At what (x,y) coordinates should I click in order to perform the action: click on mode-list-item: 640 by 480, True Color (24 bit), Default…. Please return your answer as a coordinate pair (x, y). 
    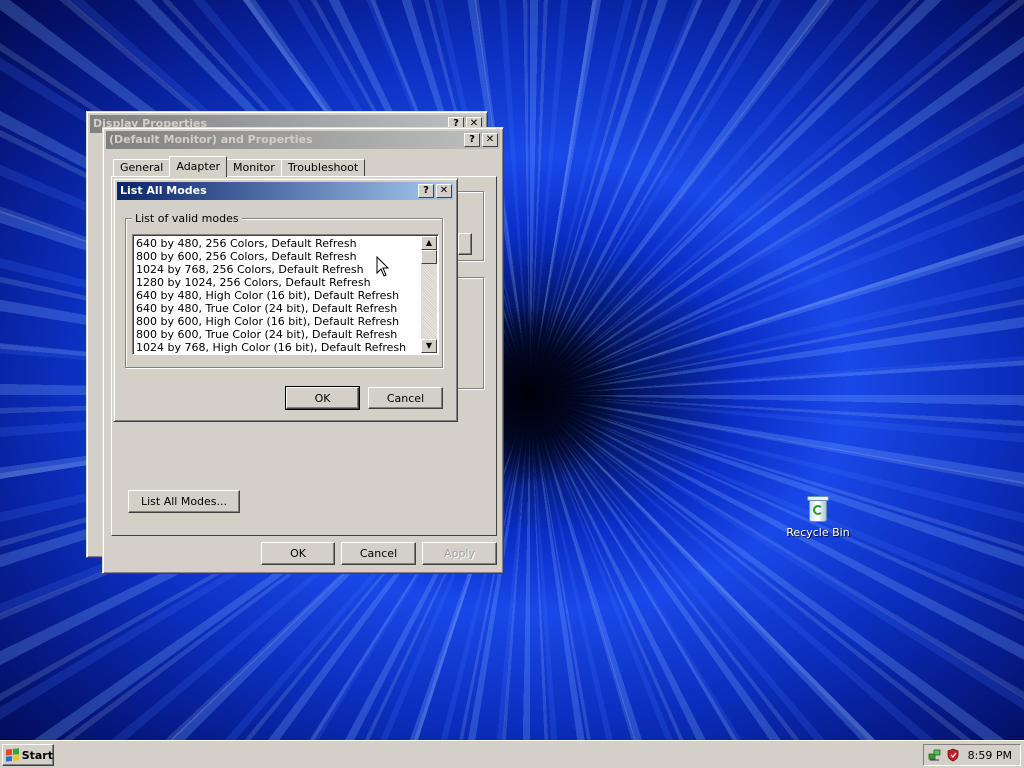
    Looking at the image, I should click on (285, 308).